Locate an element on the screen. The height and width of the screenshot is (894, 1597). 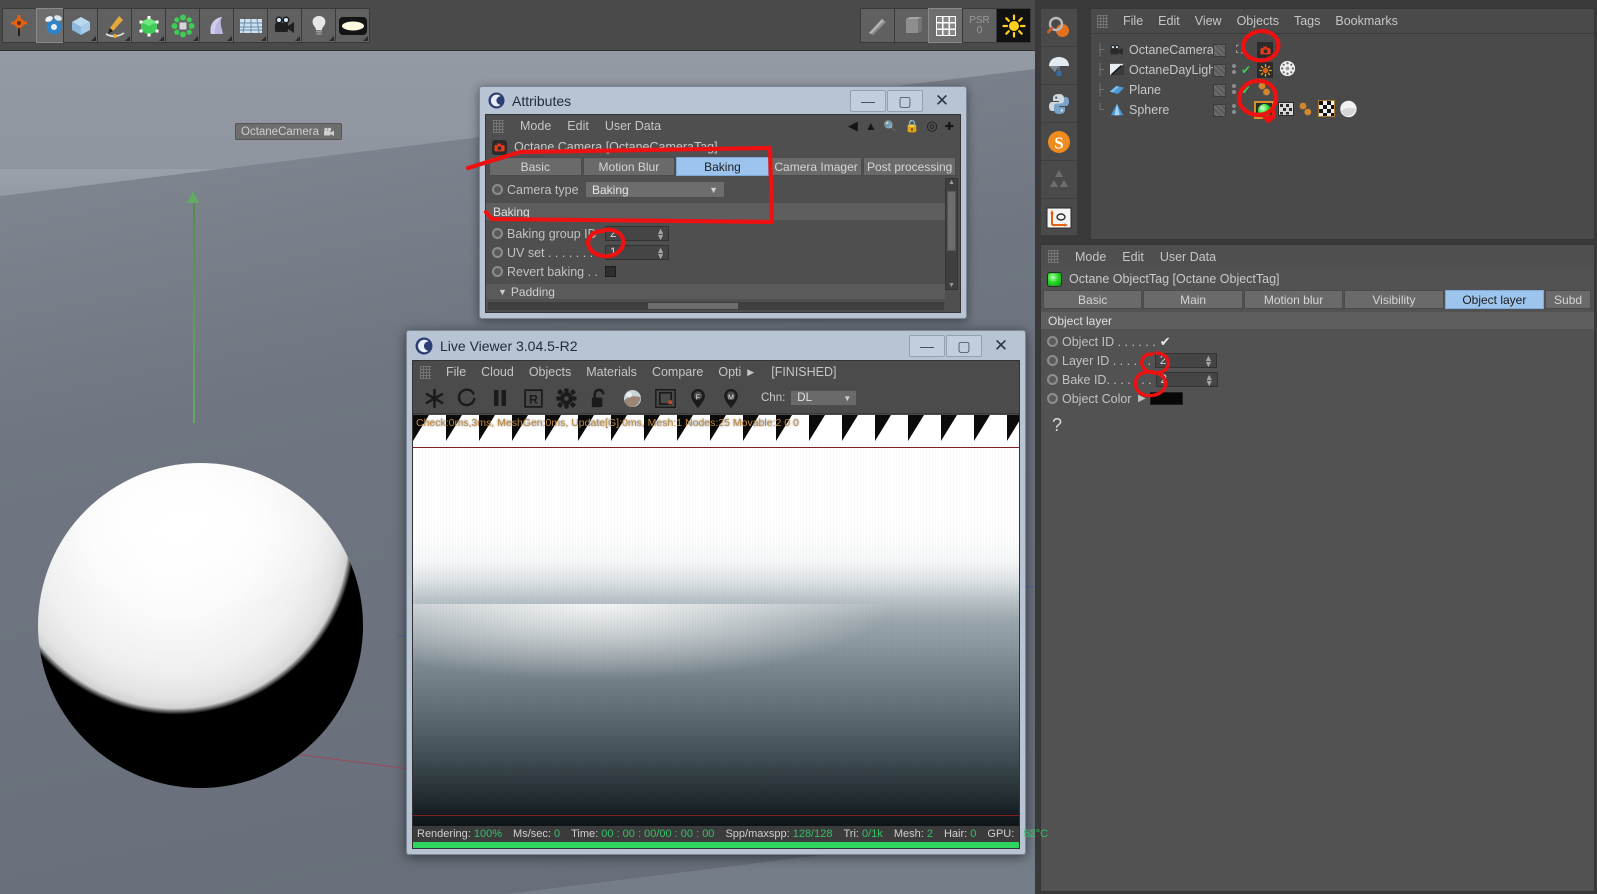
deformer-icon is located at coordinates (216, 25).